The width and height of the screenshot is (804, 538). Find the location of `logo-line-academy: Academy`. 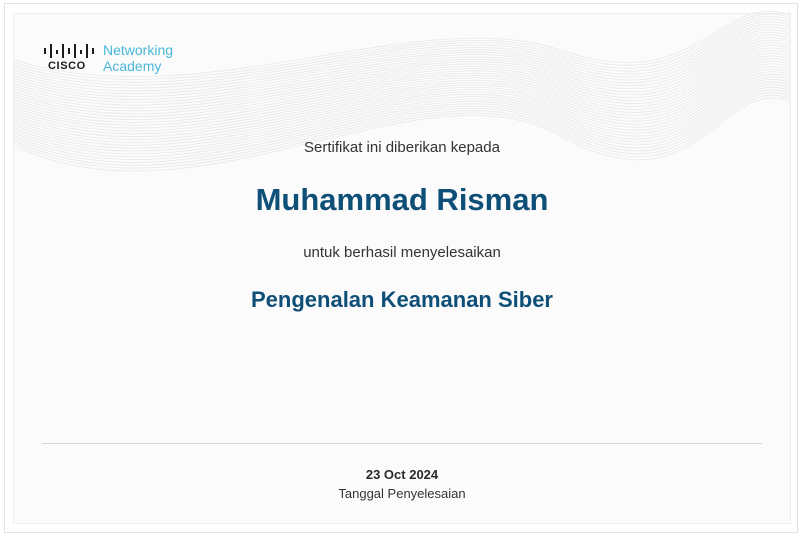

logo-line-academy: Academy is located at coordinates (132, 66).